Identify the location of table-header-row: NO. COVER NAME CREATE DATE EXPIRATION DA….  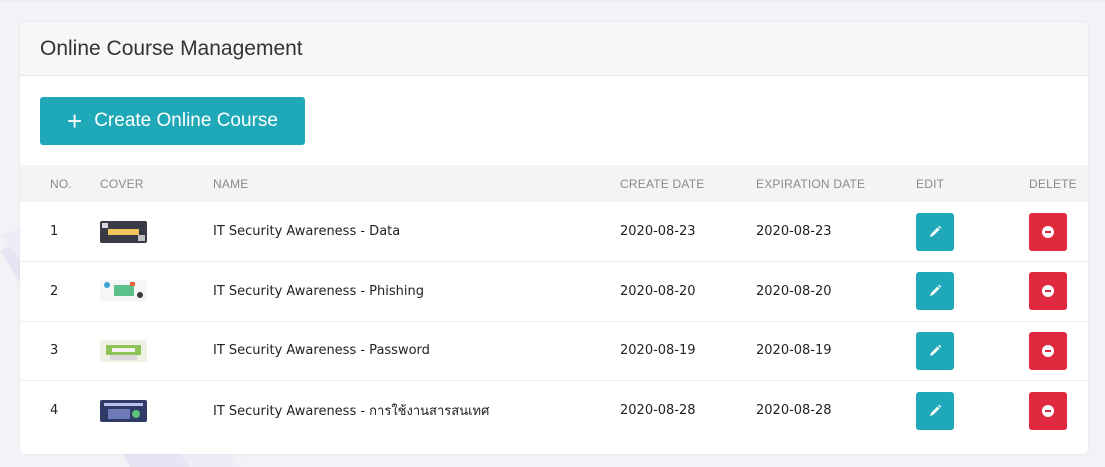
(554, 183).